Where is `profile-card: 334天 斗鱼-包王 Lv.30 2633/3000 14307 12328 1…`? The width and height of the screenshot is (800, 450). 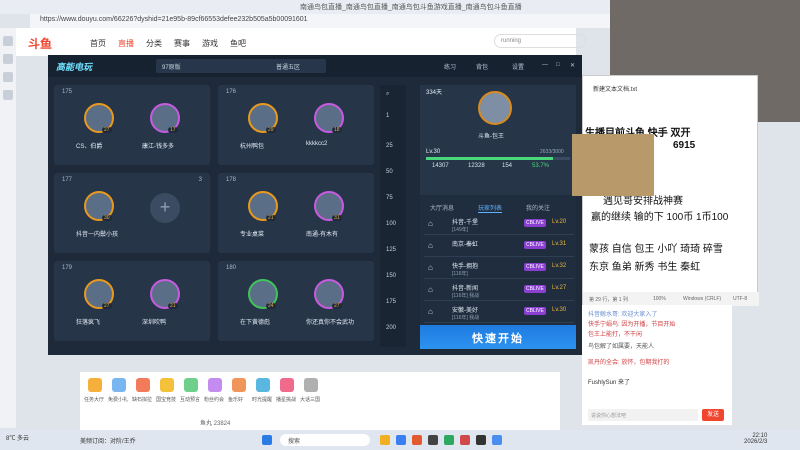 profile-card: 334天 斗鱼-包王 Lv.30 2633/3000 14307 12328 1… is located at coordinates (498, 140).